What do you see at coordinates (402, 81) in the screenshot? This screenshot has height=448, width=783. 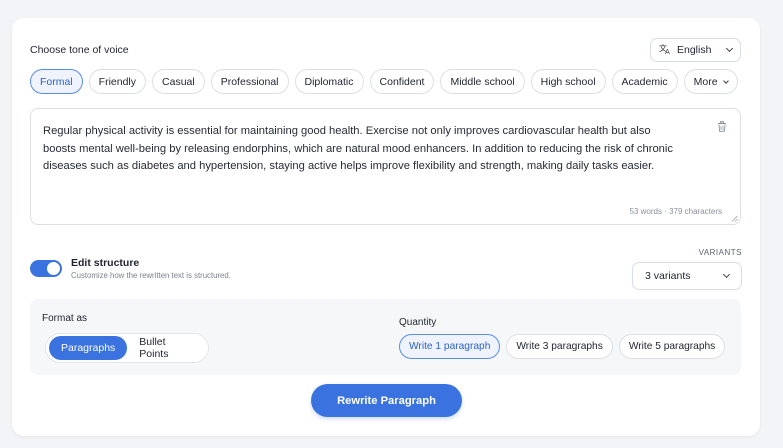 I see `tone-chip-confident: Confident` at bounding box center [402, 81].